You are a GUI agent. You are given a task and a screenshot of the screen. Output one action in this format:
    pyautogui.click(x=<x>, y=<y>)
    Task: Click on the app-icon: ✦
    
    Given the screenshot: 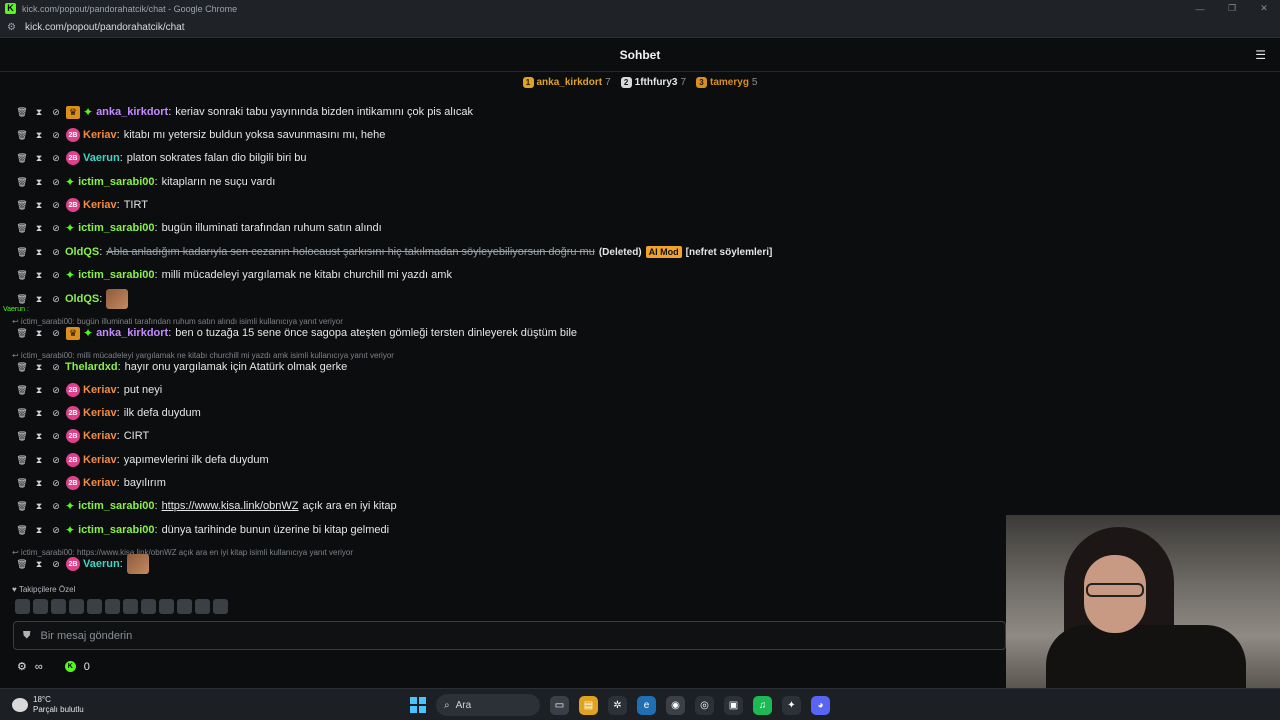 What is the action you would take?
    pyautogui.click(x=791, y=705)
    